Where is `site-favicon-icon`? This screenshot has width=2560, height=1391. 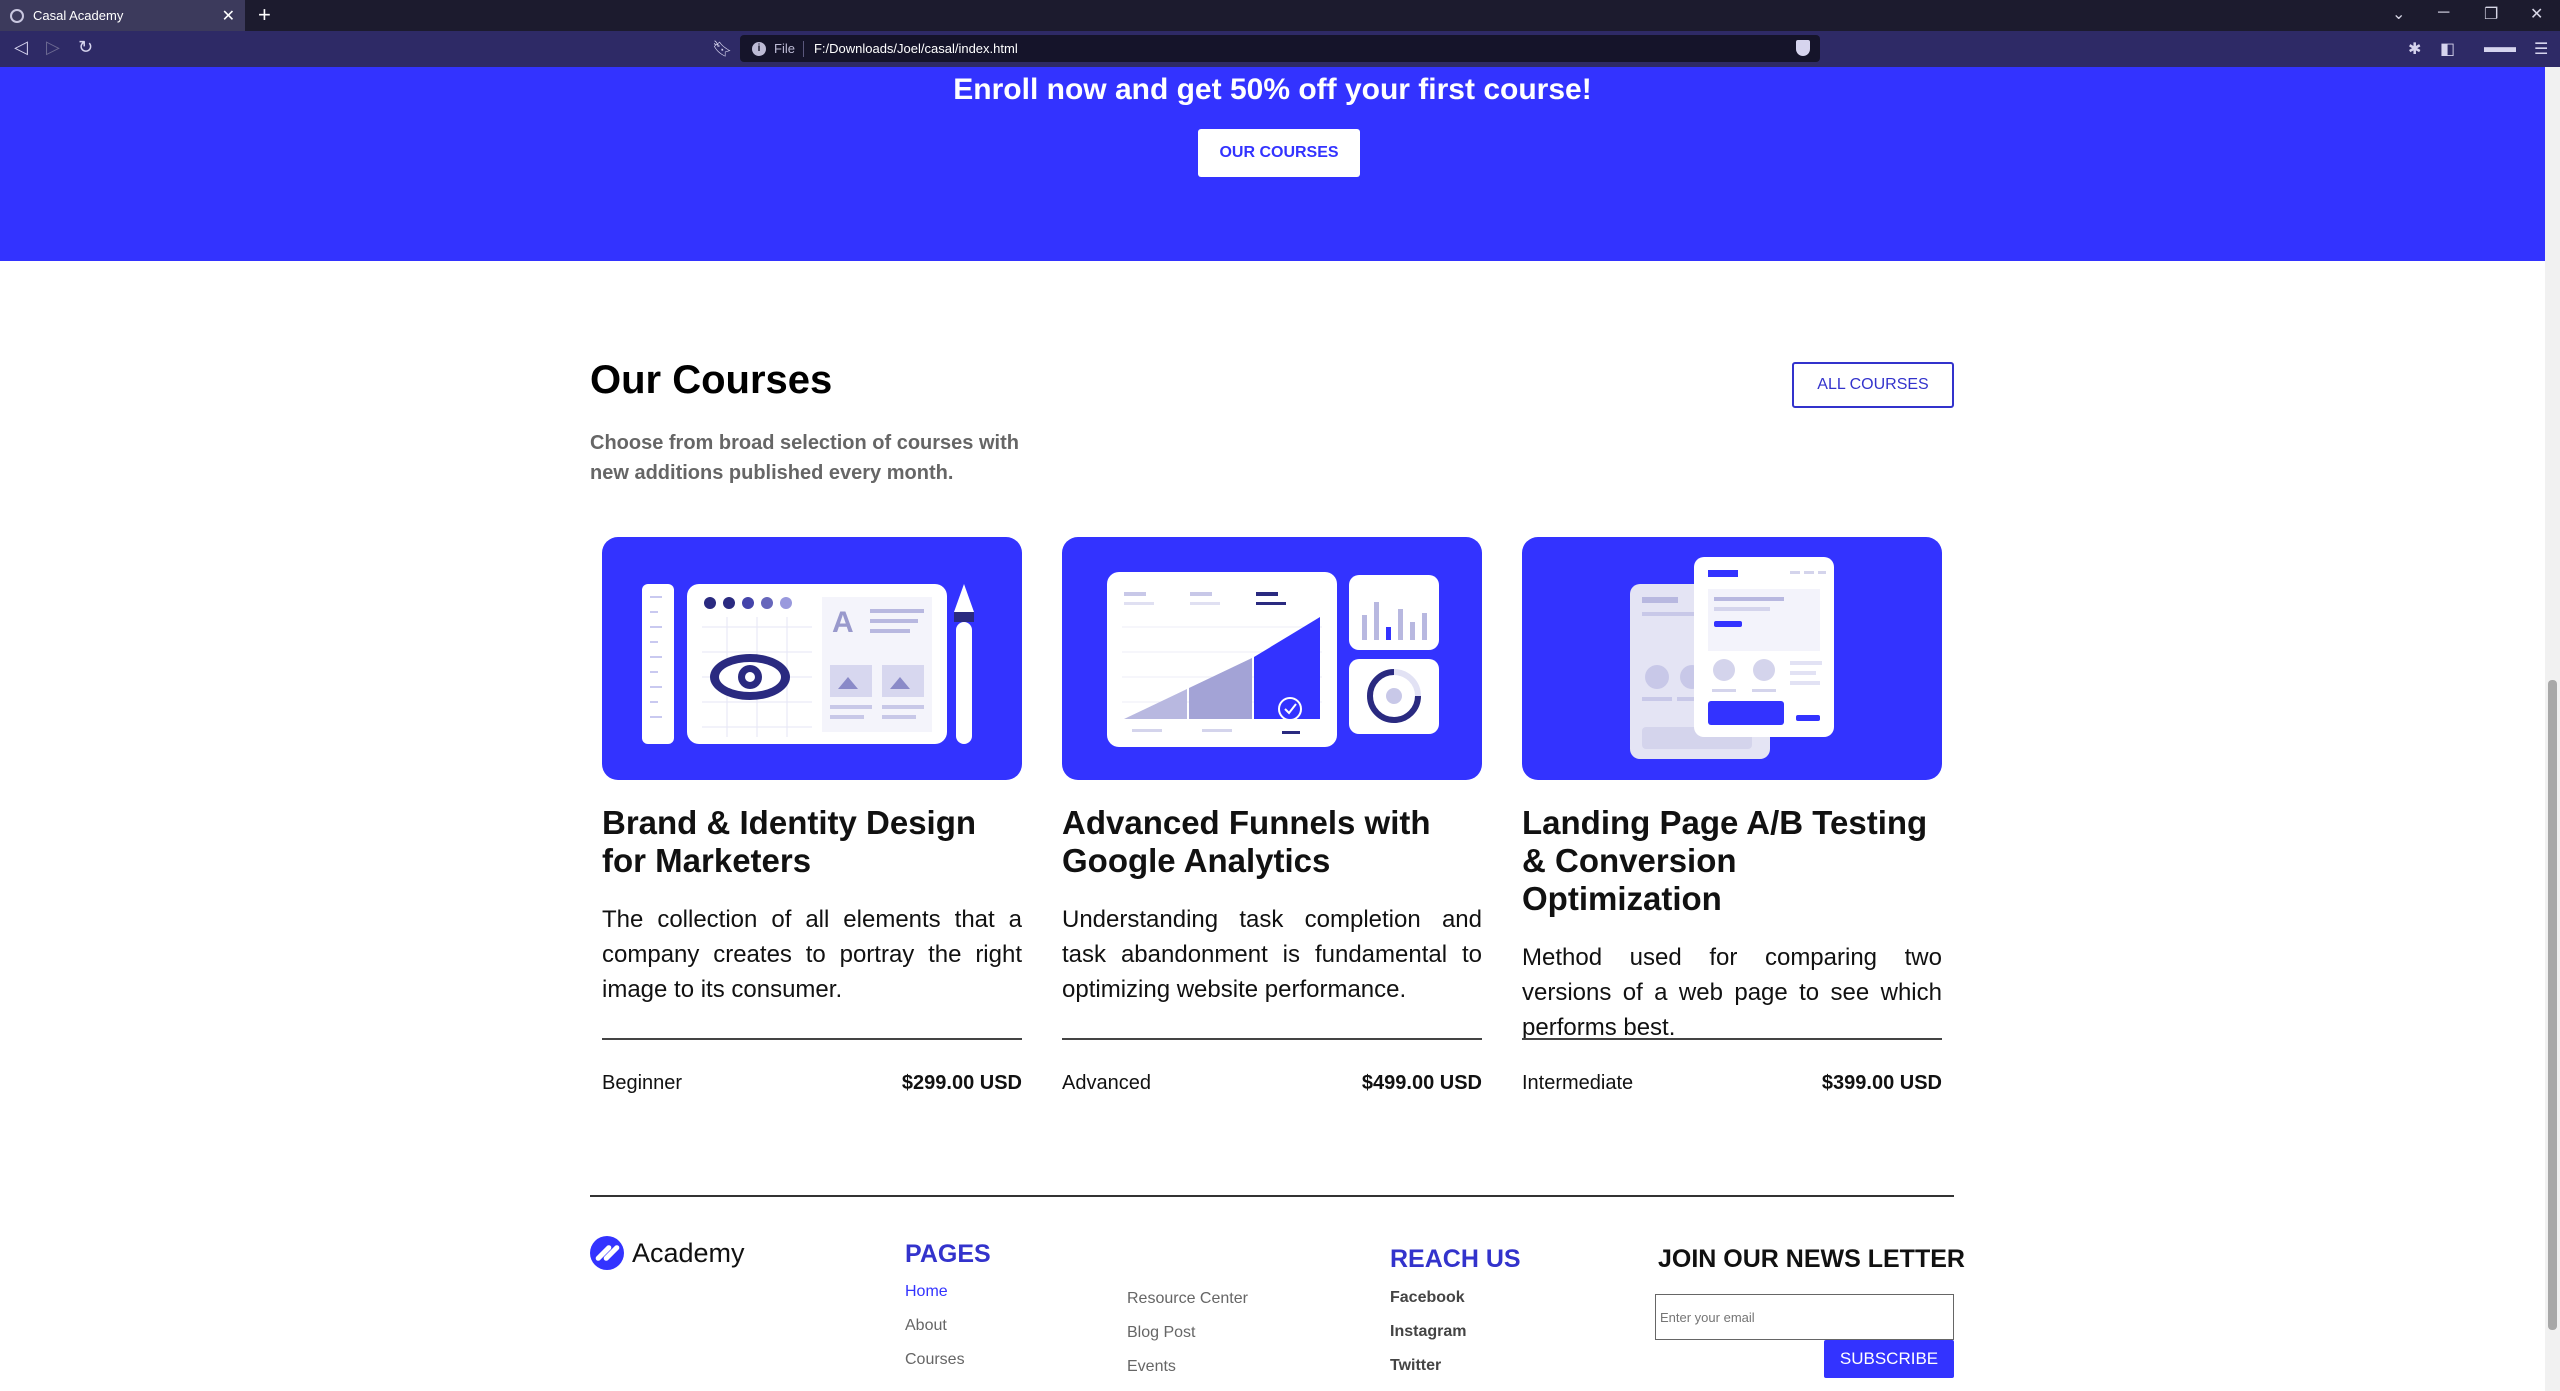
site-favicon-icon is located at coordinates (17, 15).